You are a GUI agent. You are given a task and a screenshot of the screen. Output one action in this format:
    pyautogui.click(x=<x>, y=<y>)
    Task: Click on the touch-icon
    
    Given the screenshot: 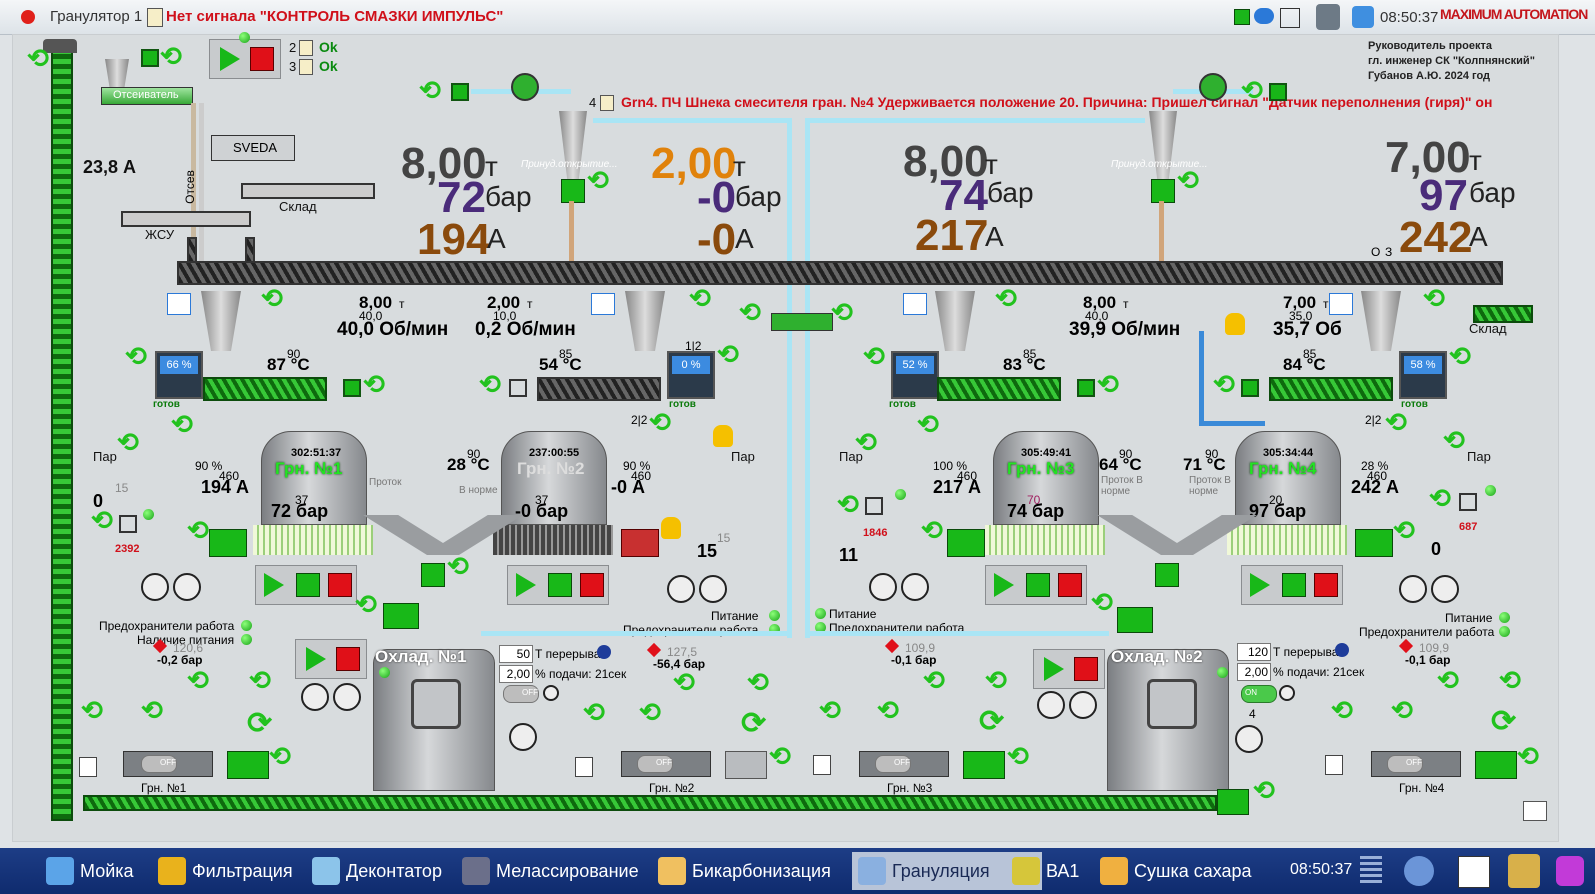 What is the action you would take?
    pyautogui.click(x=1570, y=871)
    